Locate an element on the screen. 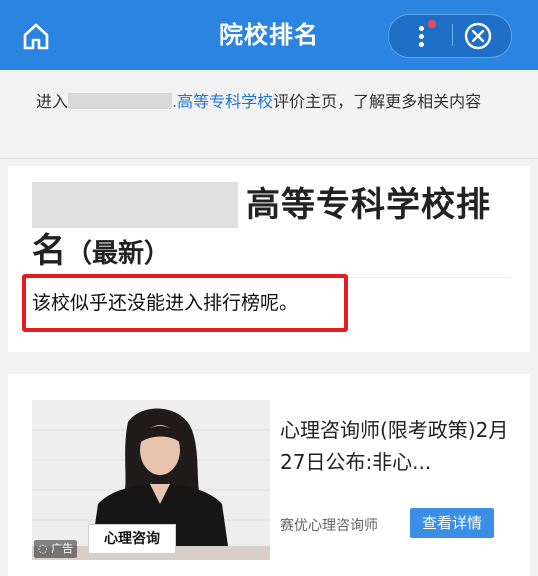  ad-image-sign: 心理咨询 is located at coordinates (132, 539).